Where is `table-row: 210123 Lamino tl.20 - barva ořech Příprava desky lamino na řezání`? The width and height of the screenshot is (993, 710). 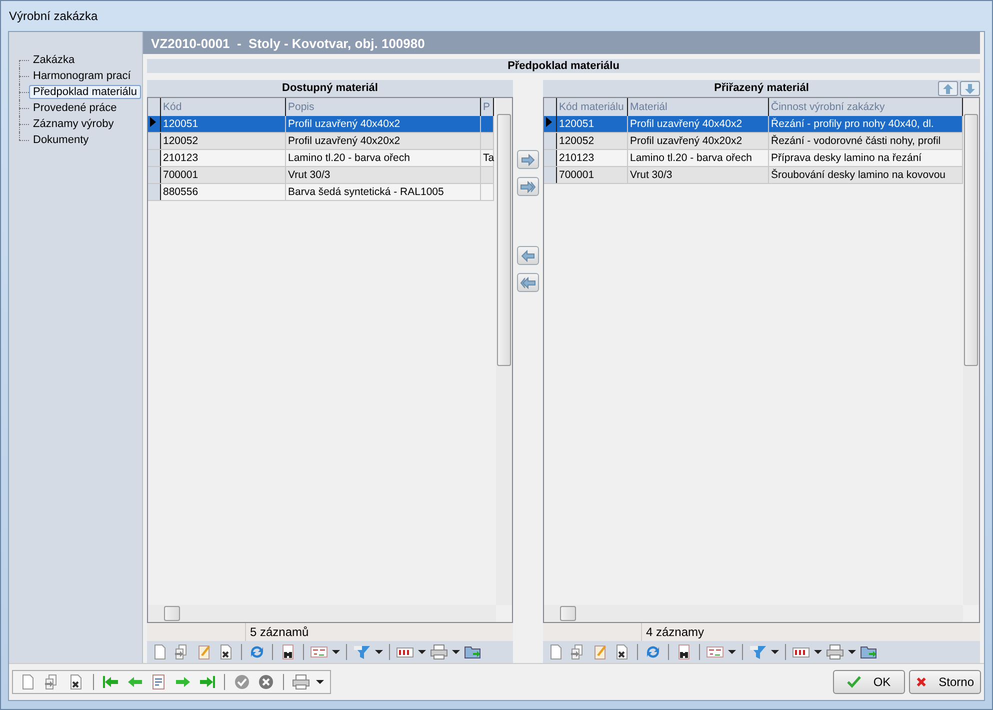 table-row: 210123 Lamino tl.20 - barva ořech Příprava desky lamino na řezání is located at coordinates (753, 158).